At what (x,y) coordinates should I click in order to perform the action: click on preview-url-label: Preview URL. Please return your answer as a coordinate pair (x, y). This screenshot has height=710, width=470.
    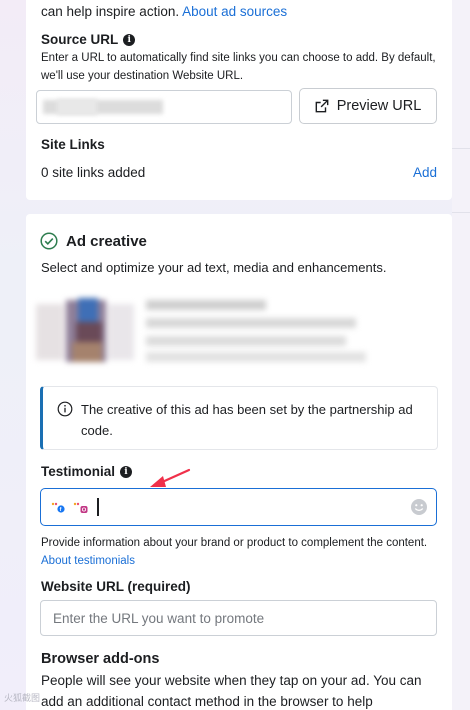
    Looking at the image, I should click on (379, 106).